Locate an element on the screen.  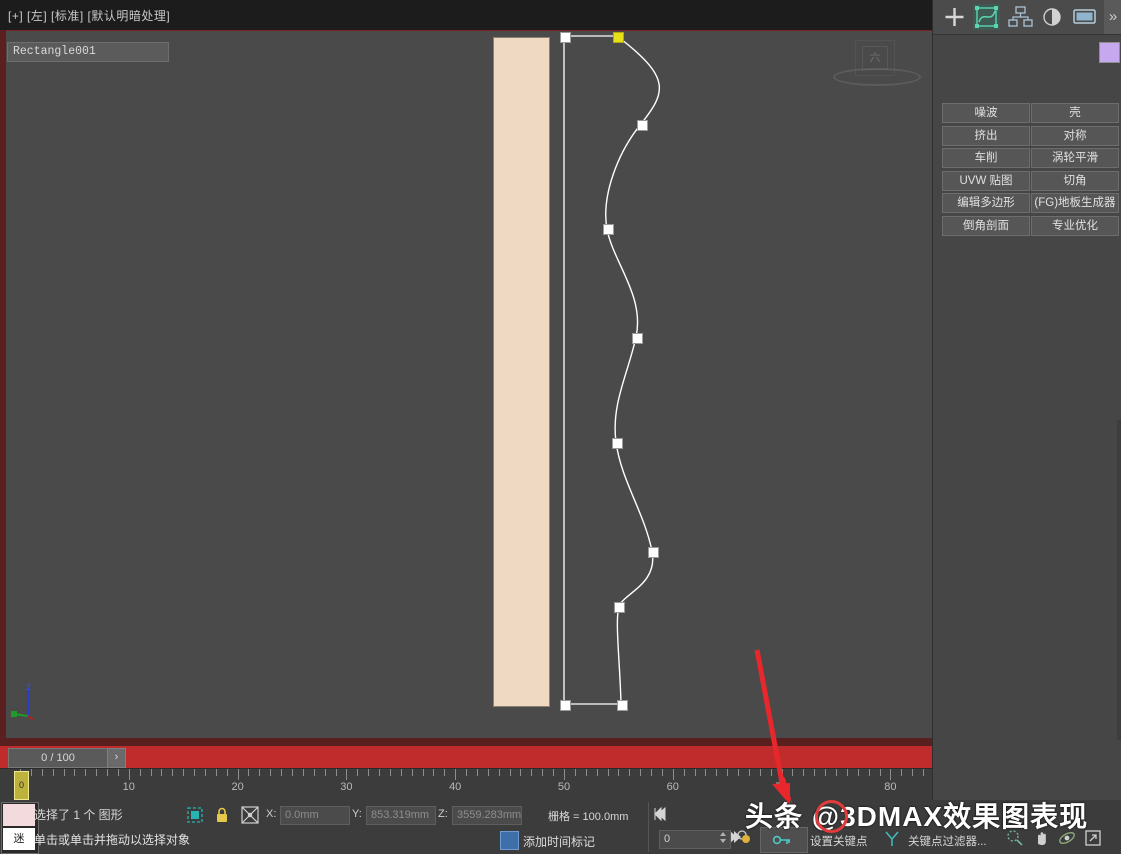
modifier-button-5: 涡轮平滑 is located at coordinates (1075, 158).